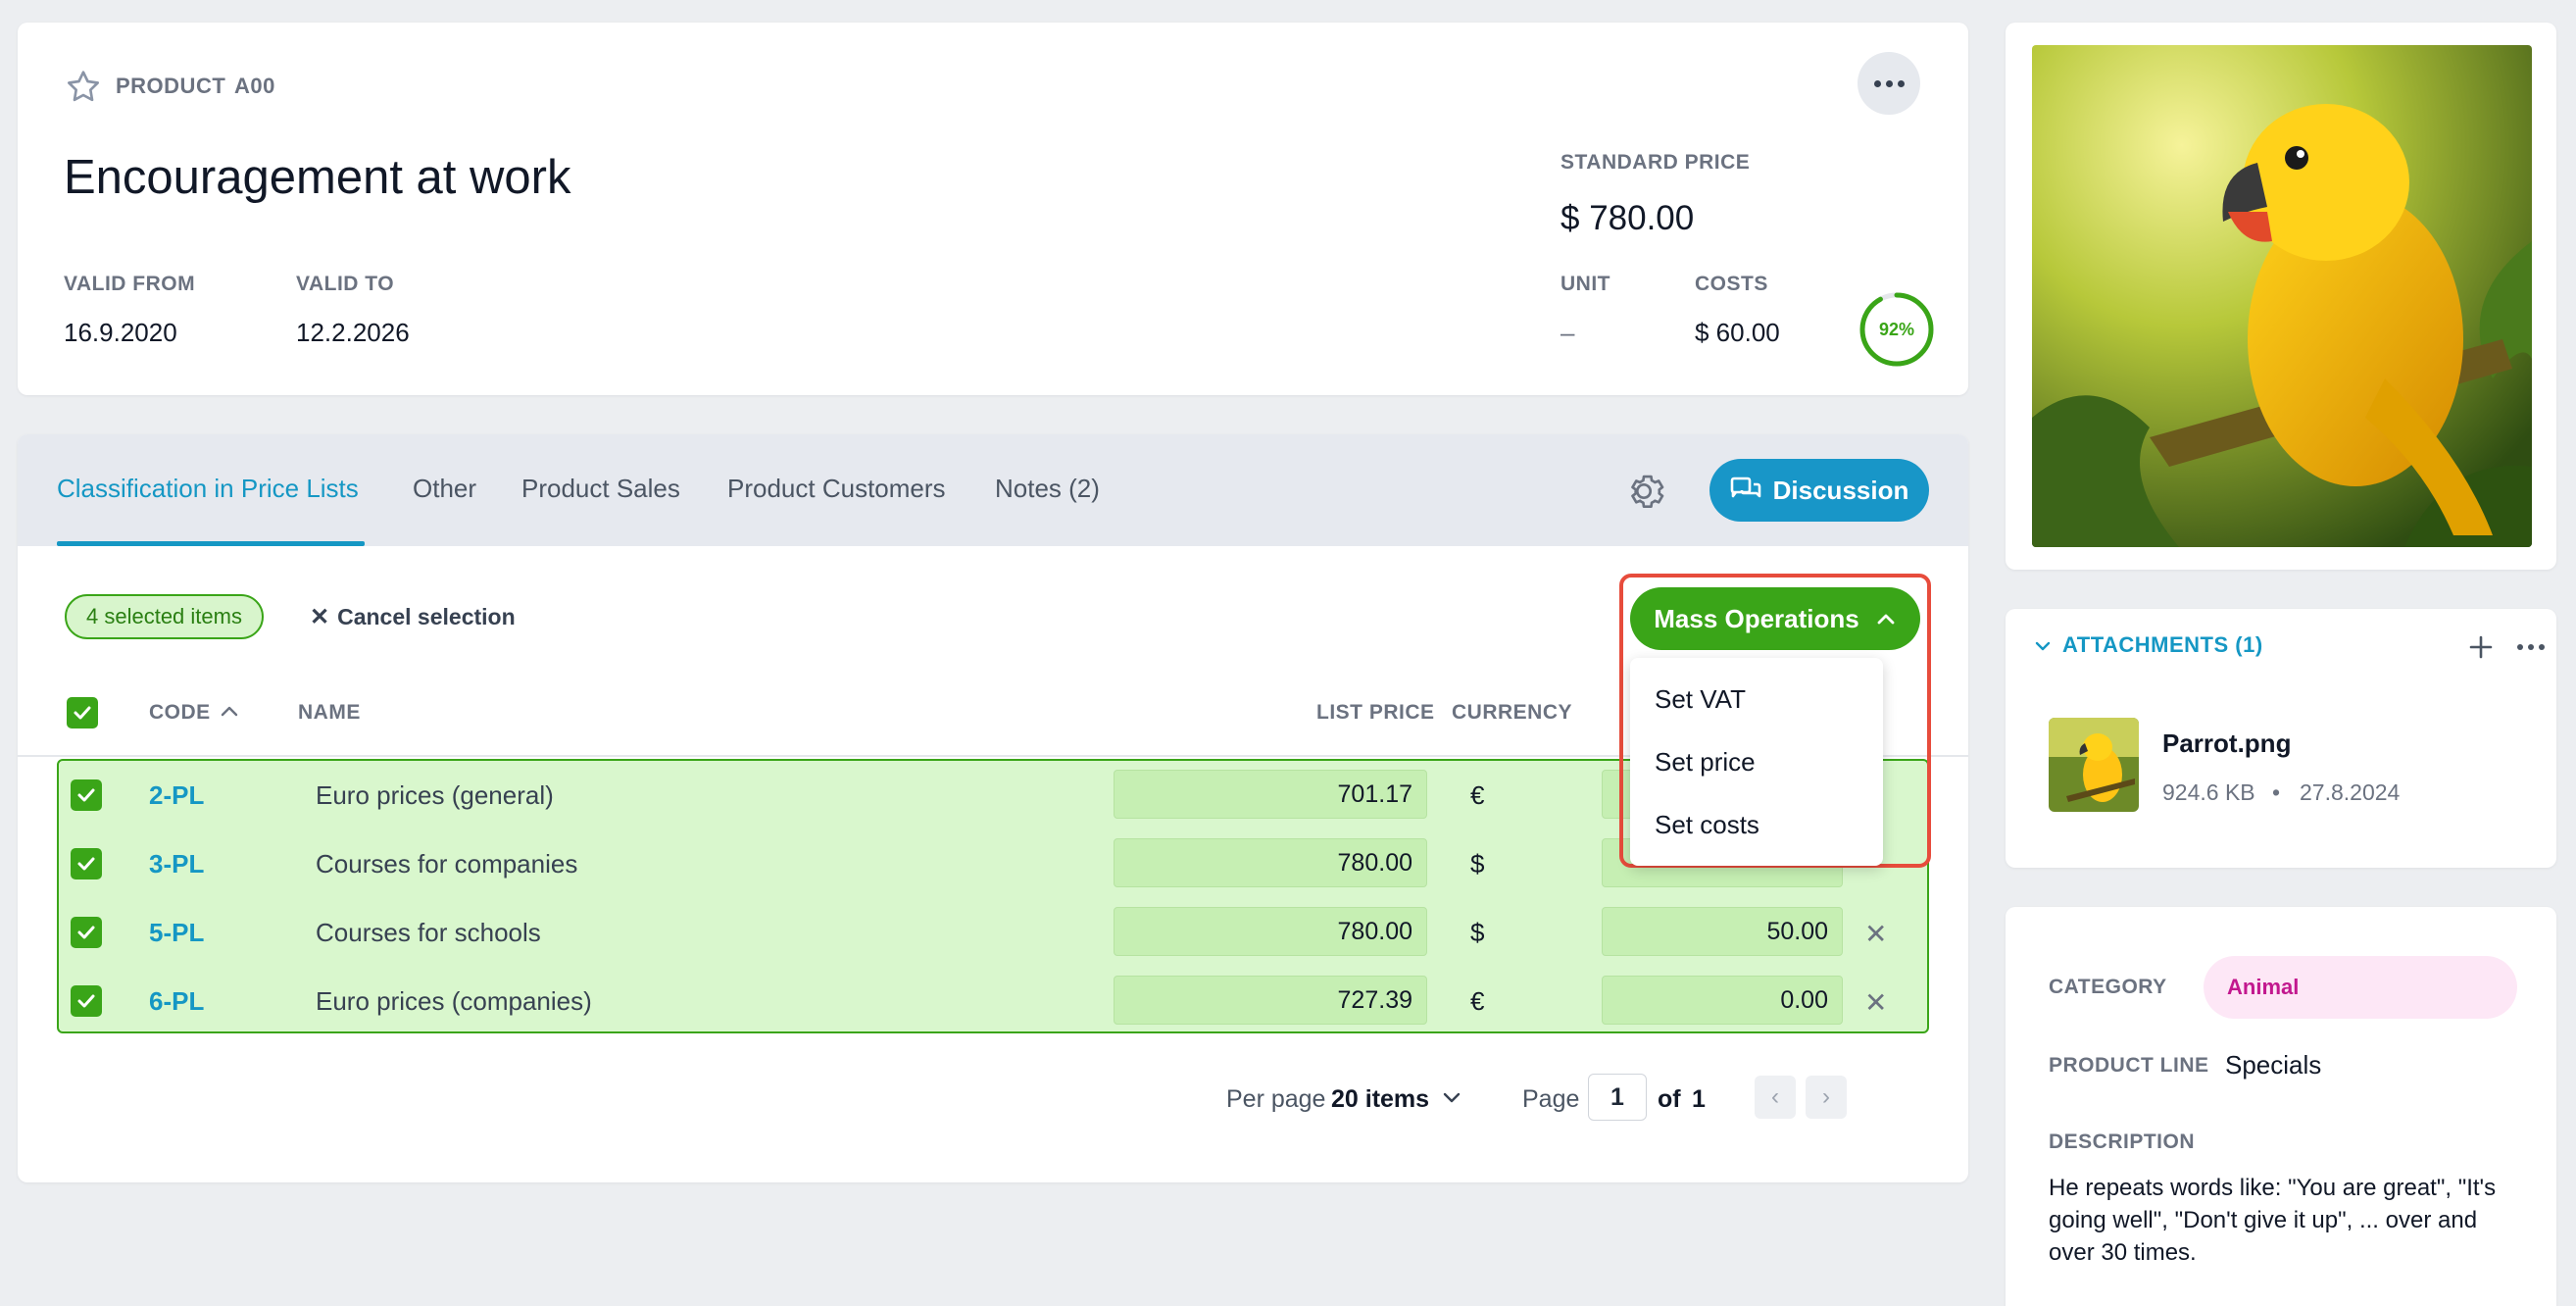 The image size is (2576, 1306). Describe the element at coordinates (2208, 792) in the screenshot. I see `attachment-file-size: 924.6 KB` at that location.